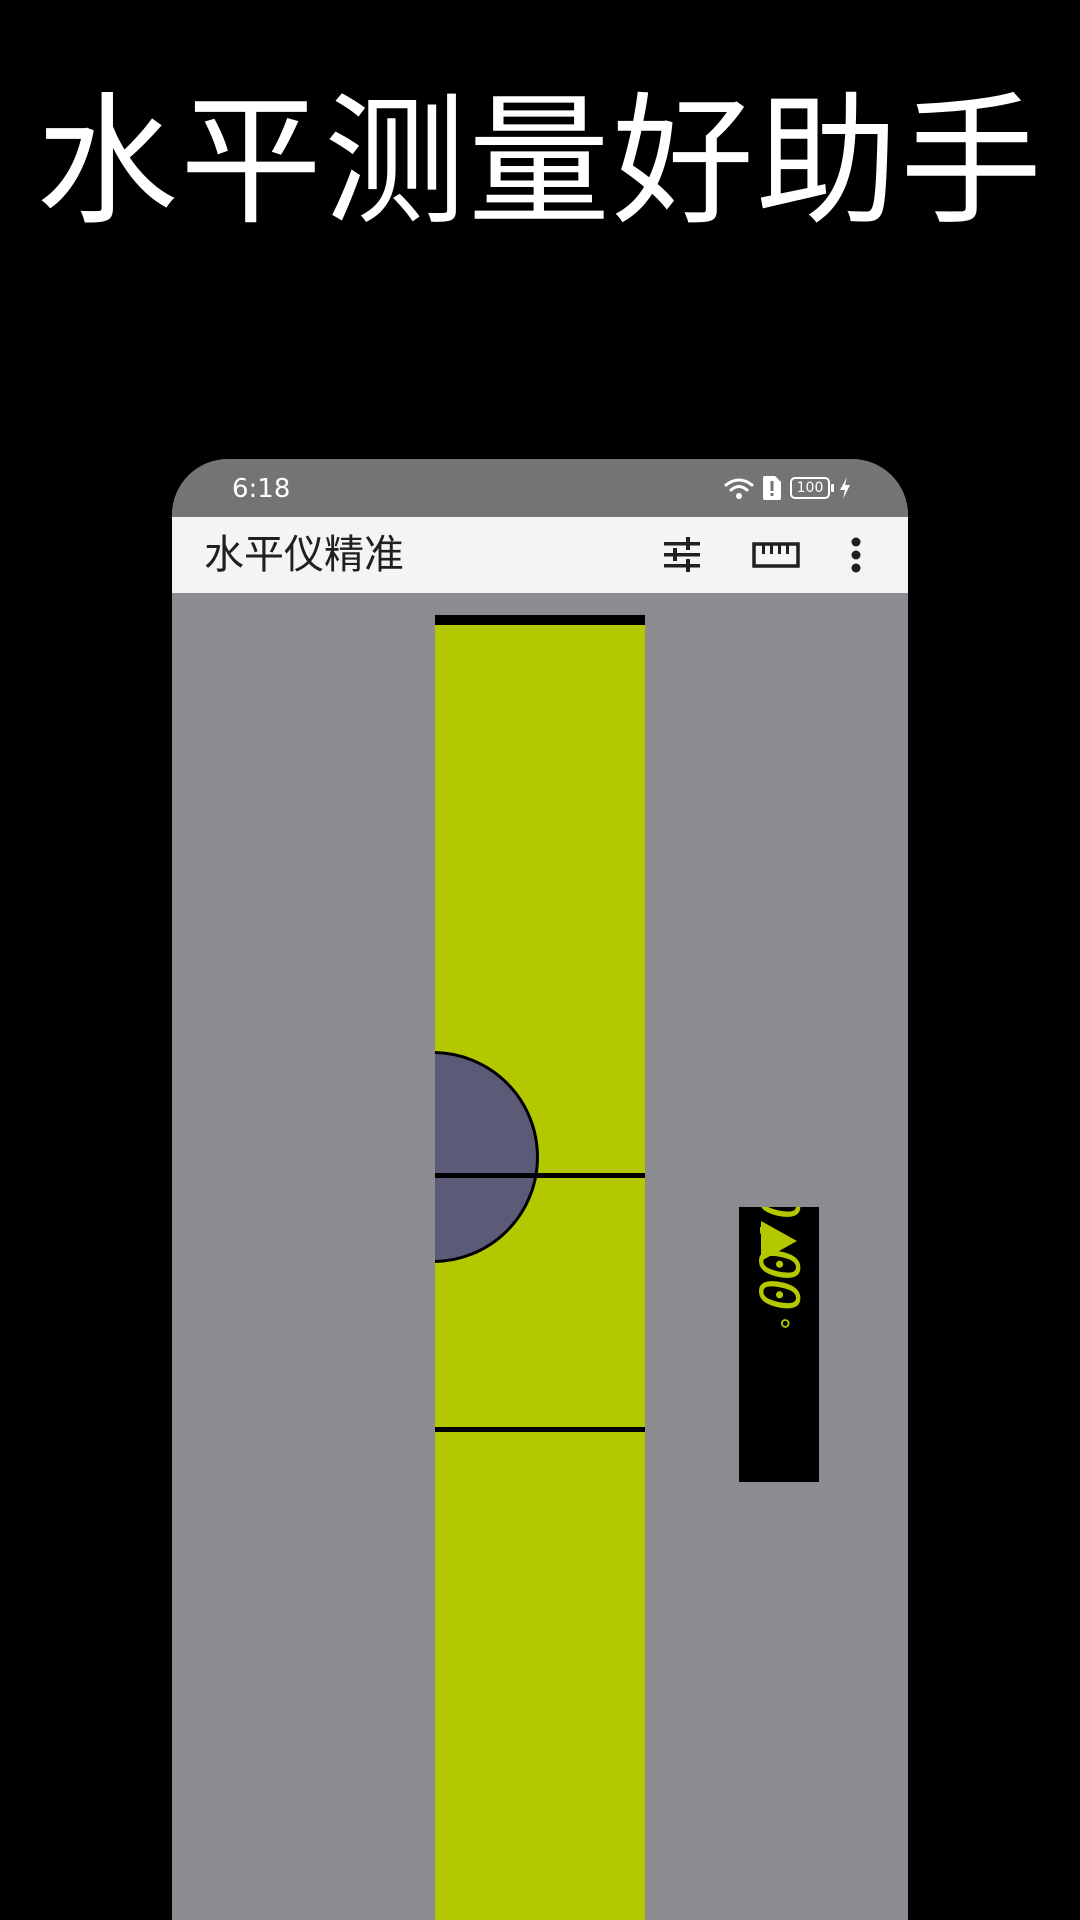 The width and height of the screenshot is (1080, 1920). What do you see at coordinates (772, 488) in the screenshot?
I see `notification-icon` at bounding box center [772, 488].